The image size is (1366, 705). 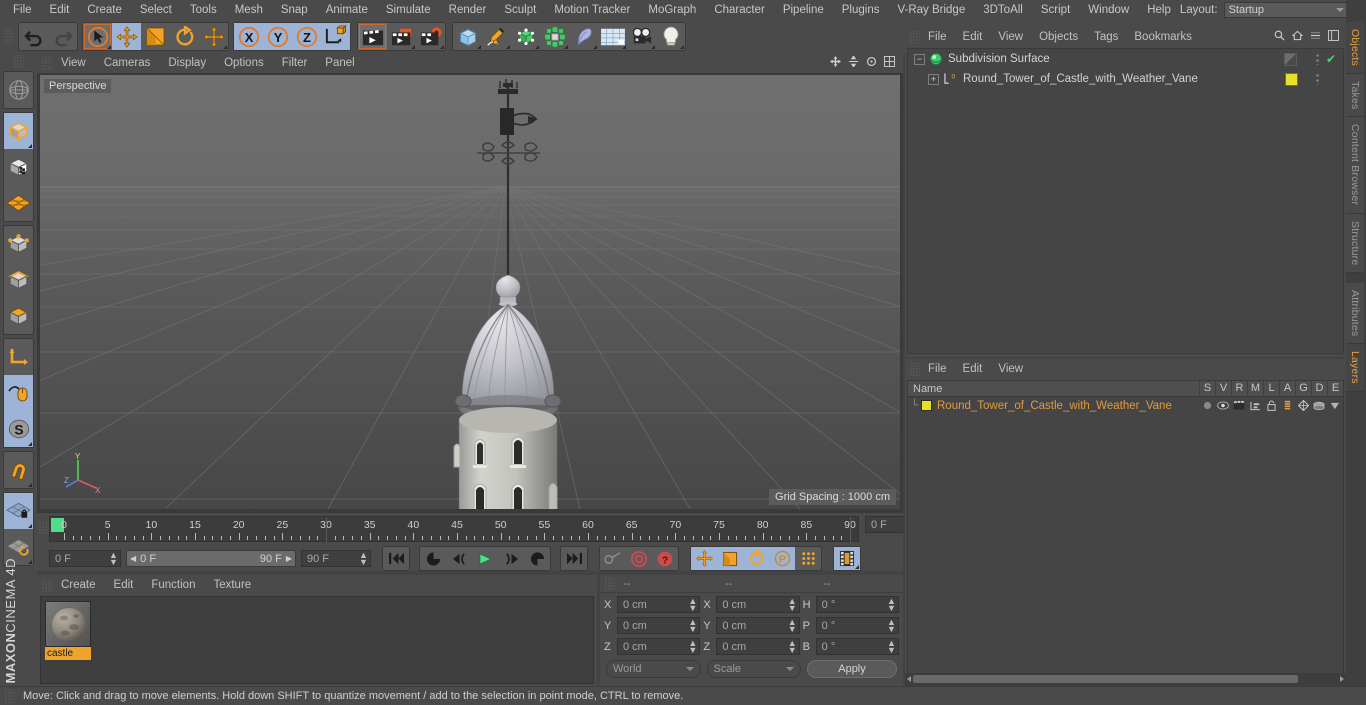 I want to click on menu-render: Render, so click(x=468, y=10).